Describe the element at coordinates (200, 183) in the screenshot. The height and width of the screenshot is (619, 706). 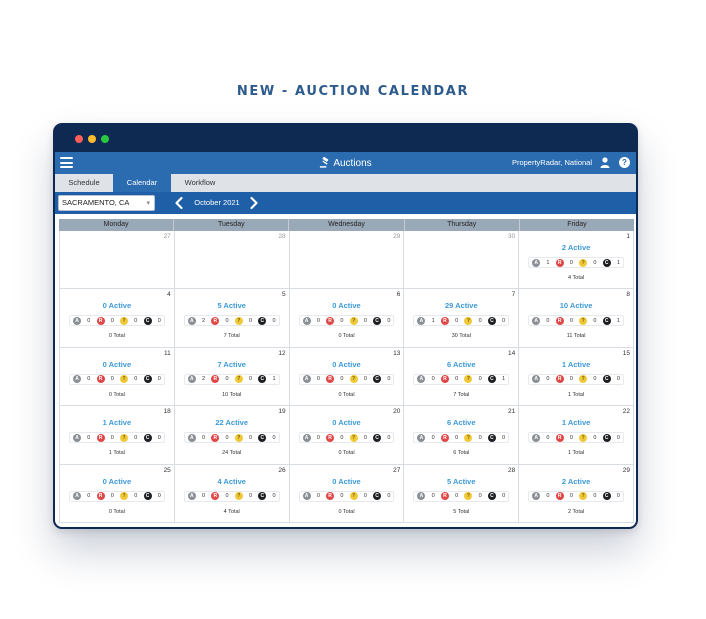
I see `tab-workflow: Workflow` at that location.